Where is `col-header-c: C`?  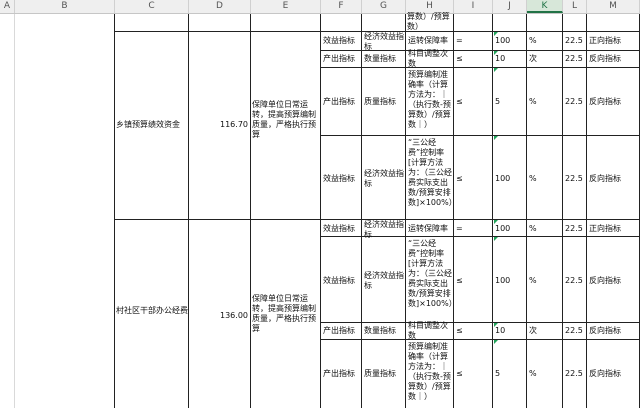 col-header-c: C is located at coordinates (152, 6).